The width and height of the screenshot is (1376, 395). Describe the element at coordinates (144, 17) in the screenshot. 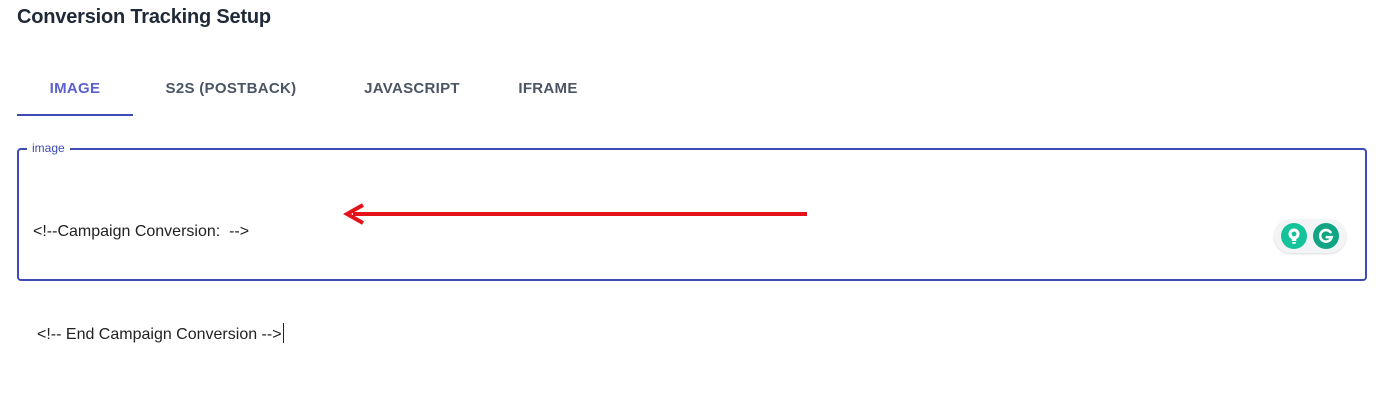

I see `page-title: Conversion Tracking Setup` at that location.